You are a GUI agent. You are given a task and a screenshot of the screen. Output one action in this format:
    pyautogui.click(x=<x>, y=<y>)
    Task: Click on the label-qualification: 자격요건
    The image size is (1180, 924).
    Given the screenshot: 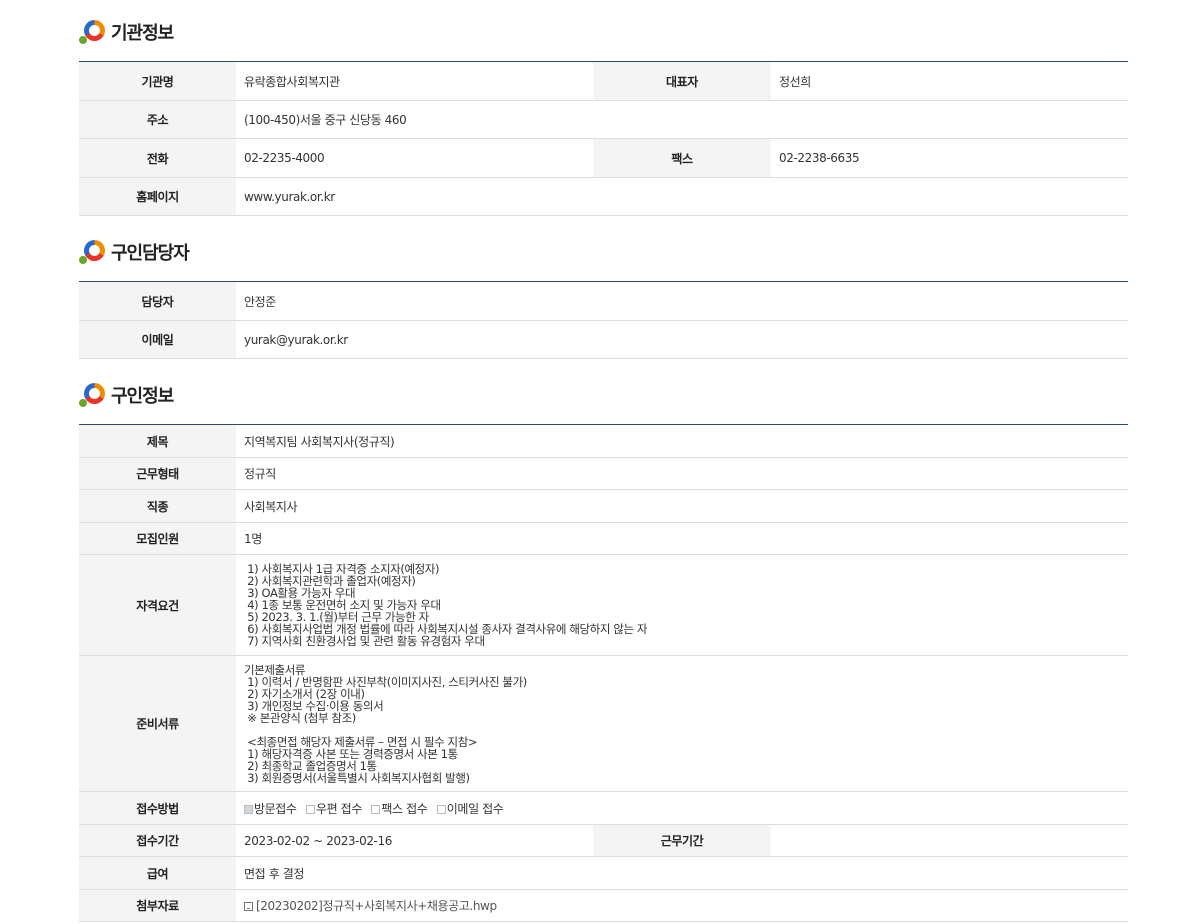 What is the action you would take?
    pyautogui.click(x=157, y=605)
    